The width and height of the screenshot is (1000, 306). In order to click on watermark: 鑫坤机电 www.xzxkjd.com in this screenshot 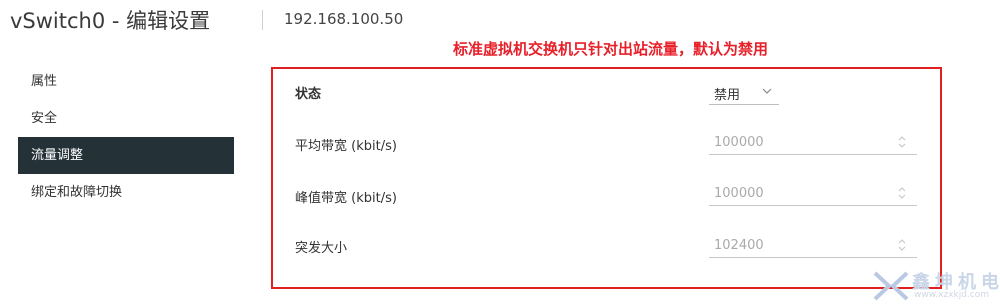, I will do `click(935, 286)`.